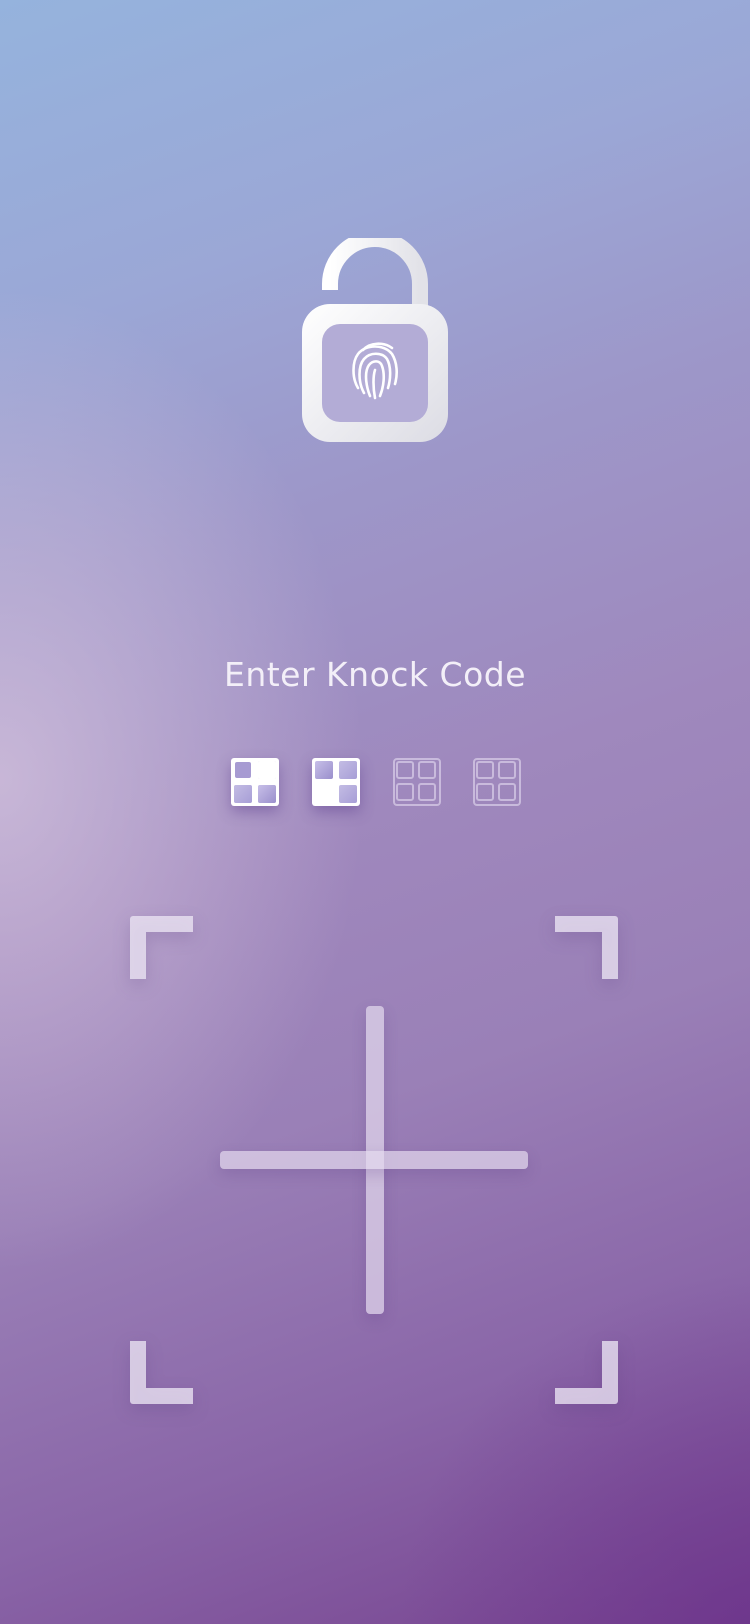 Image resolution: width=750 pixels, height=1624 pixels. I want to click on progress-dot-2-cell-tl, so click(324, 770).